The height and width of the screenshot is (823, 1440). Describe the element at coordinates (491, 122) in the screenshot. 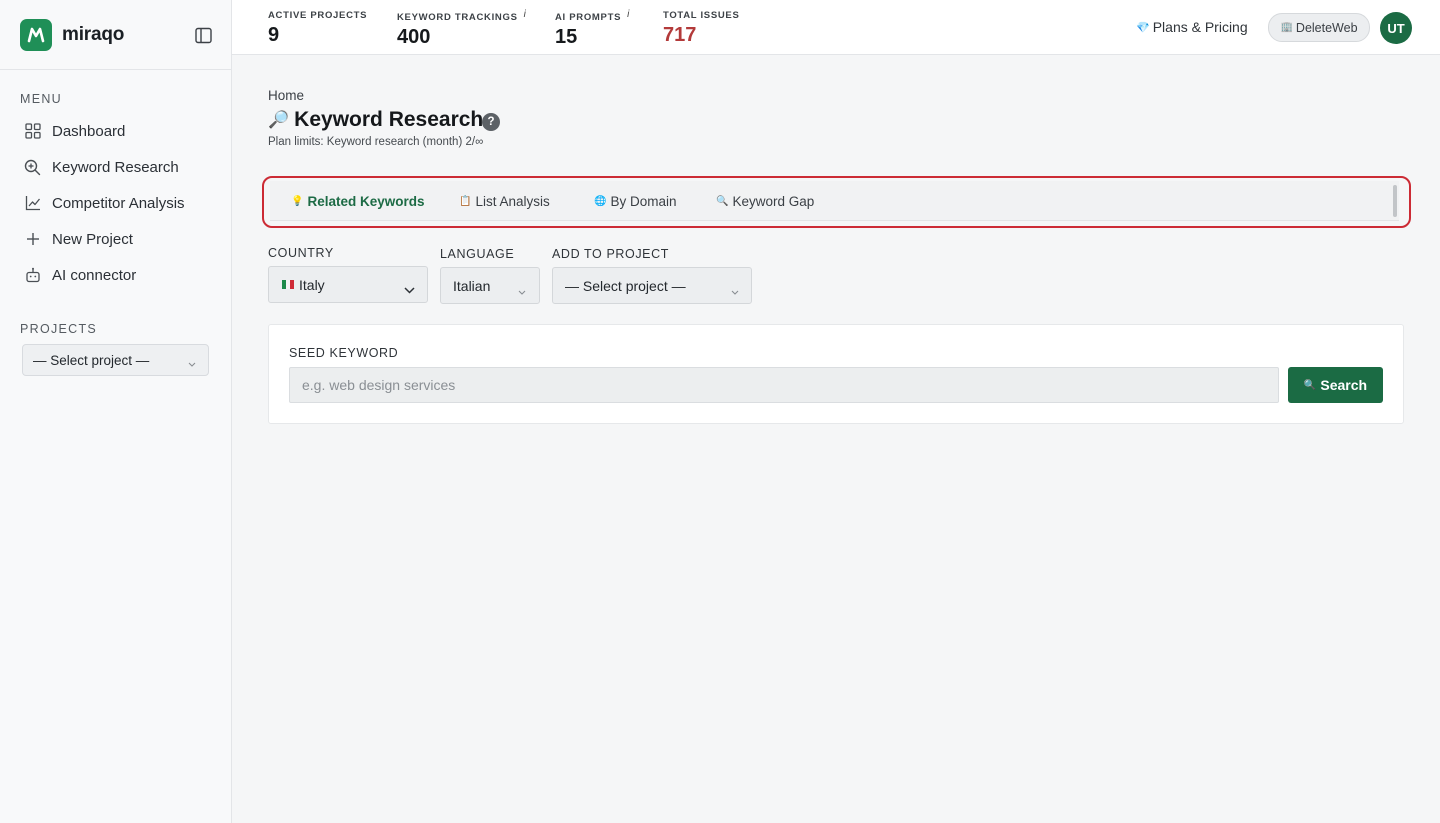

I see `help-icon: ?` at that location.